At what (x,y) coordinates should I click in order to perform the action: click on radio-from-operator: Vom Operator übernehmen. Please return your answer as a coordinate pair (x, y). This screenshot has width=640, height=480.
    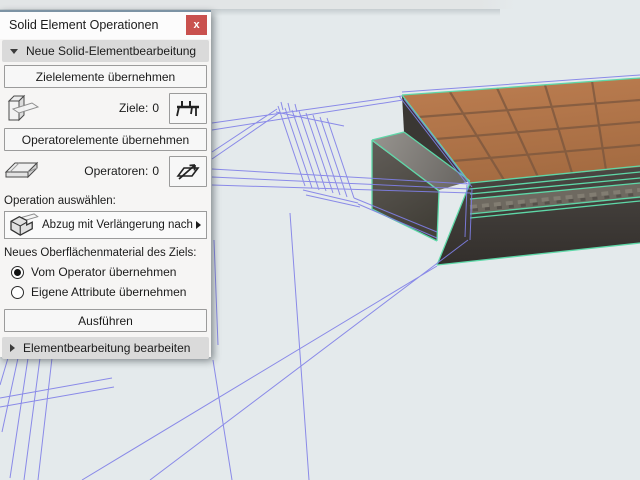
    Looking at the image, I should click on (105, 272).